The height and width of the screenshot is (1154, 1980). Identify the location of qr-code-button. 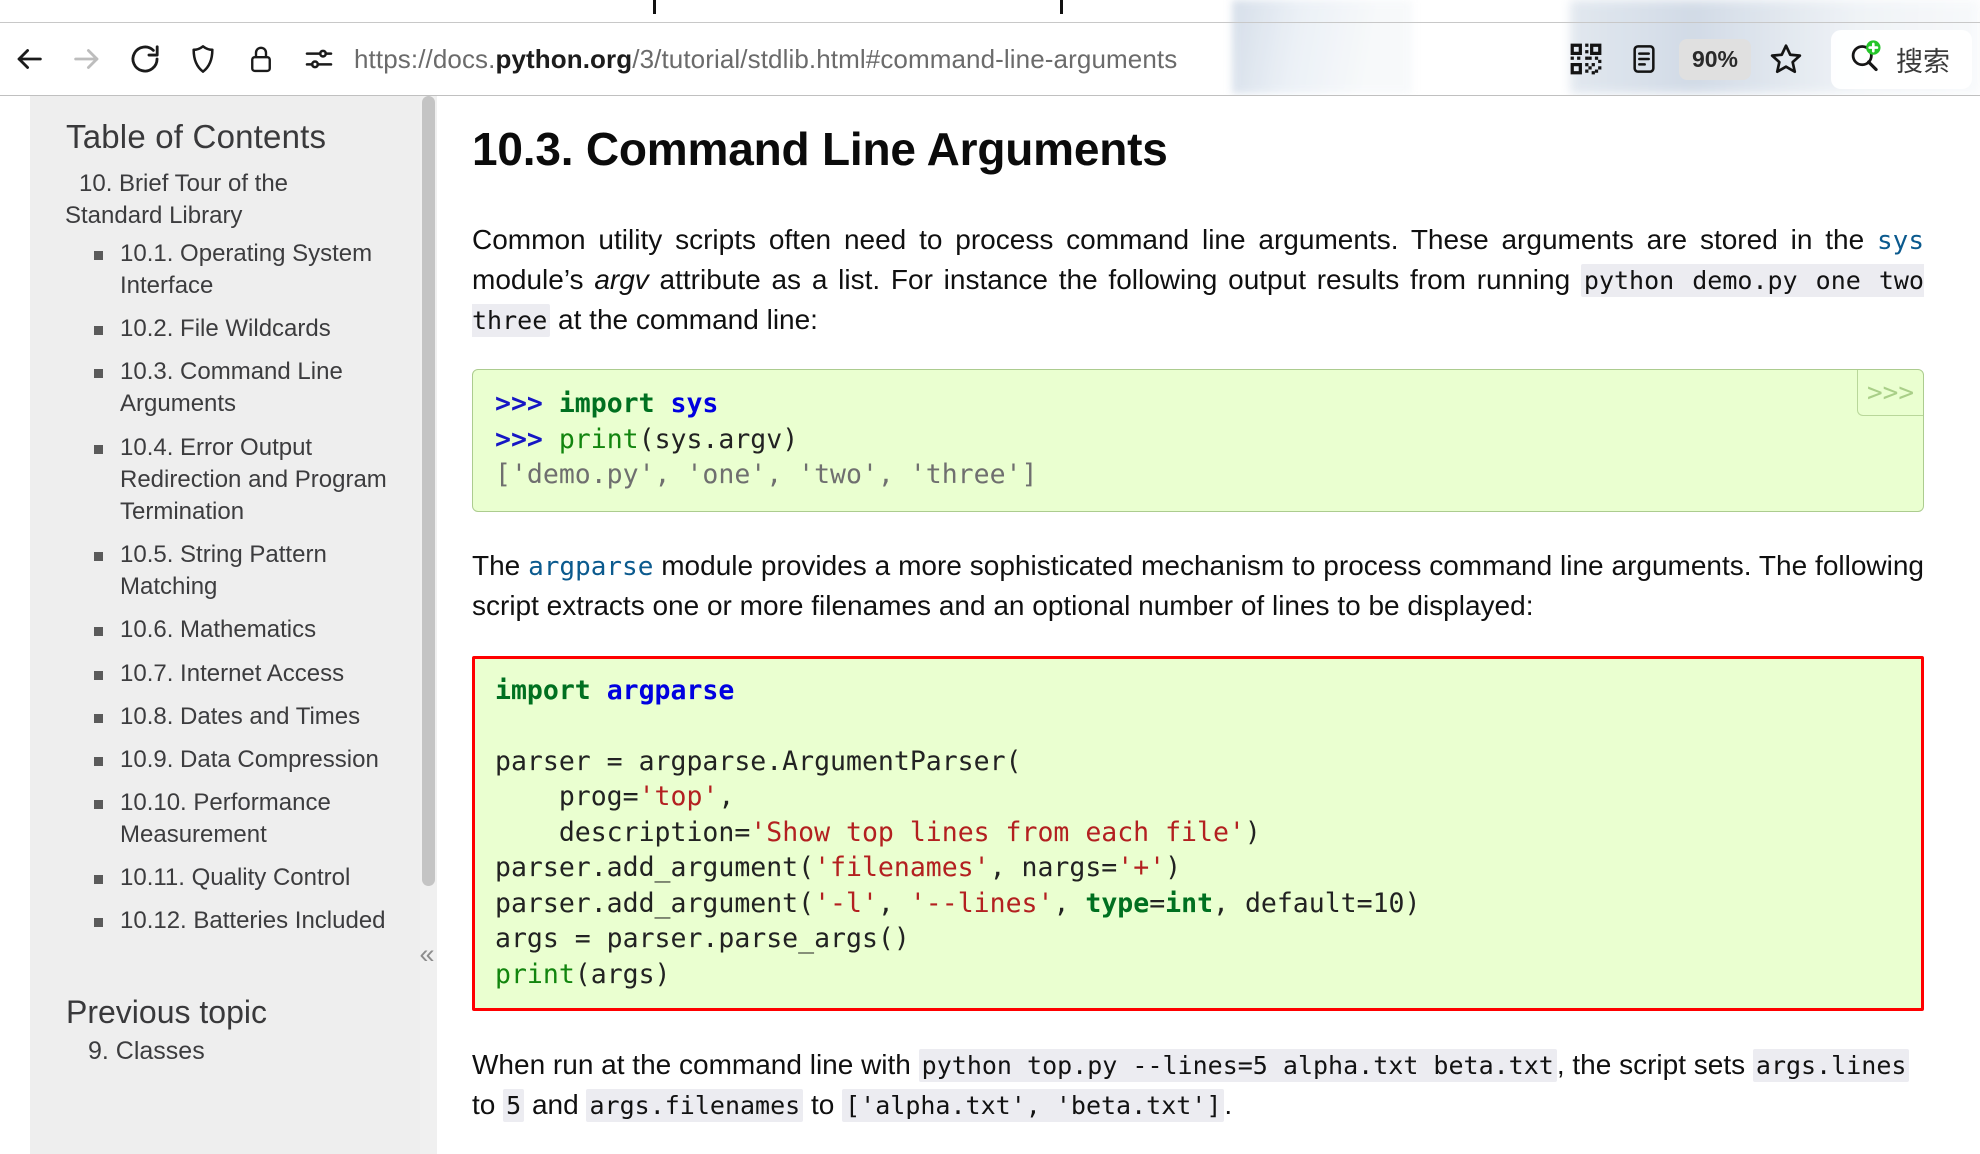
(1586, 59).